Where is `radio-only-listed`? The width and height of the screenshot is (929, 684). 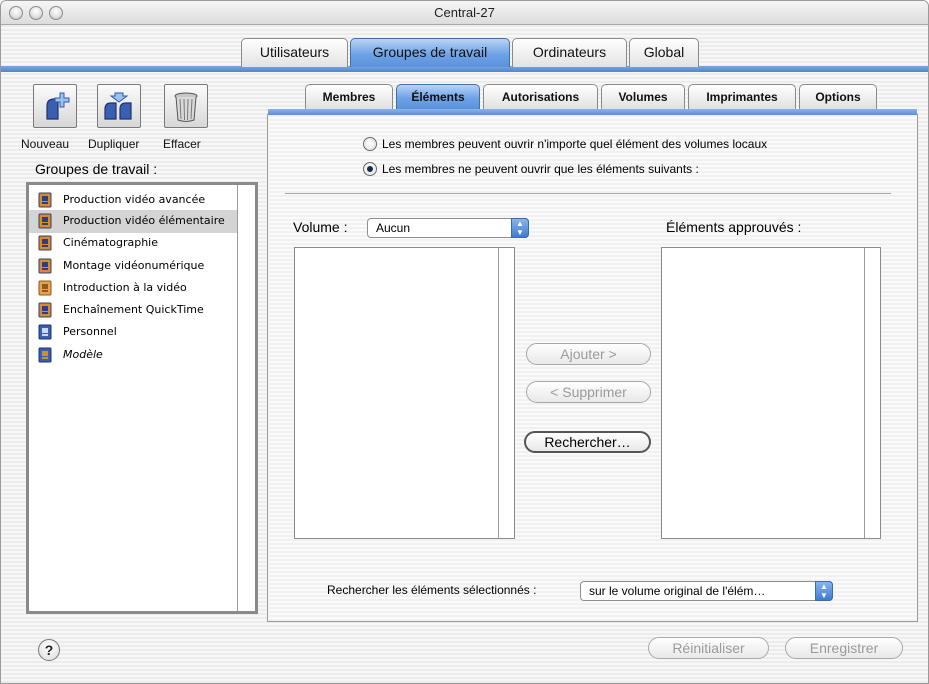
radio-only-listed is located at coordinates (370, 169).